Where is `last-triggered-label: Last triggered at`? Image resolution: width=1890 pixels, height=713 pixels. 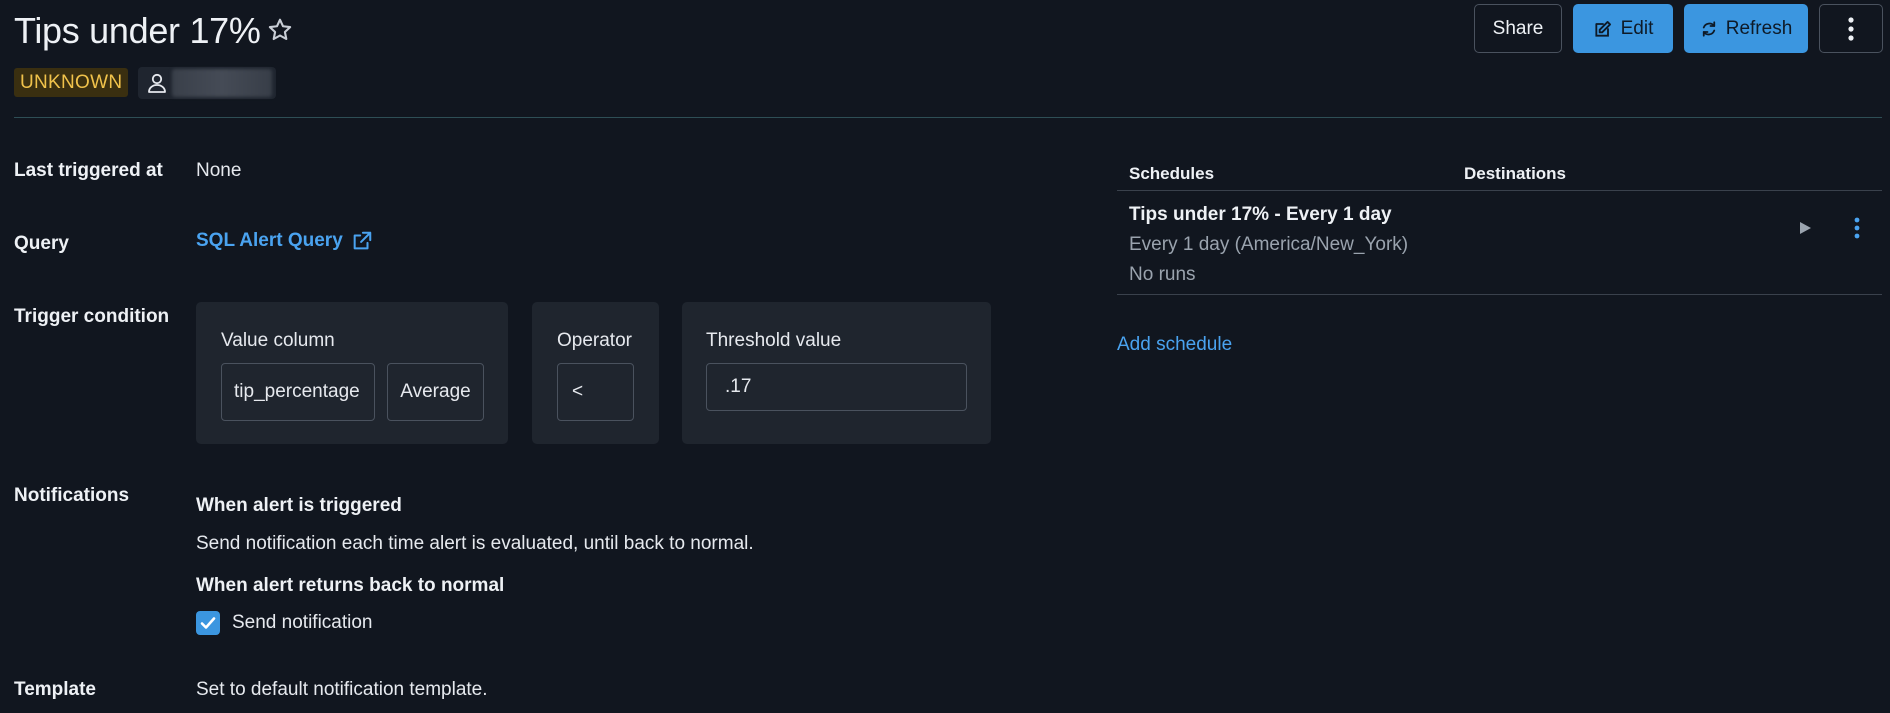 last-triggered-label: Last triggered at is located at coordinates (88, 170).